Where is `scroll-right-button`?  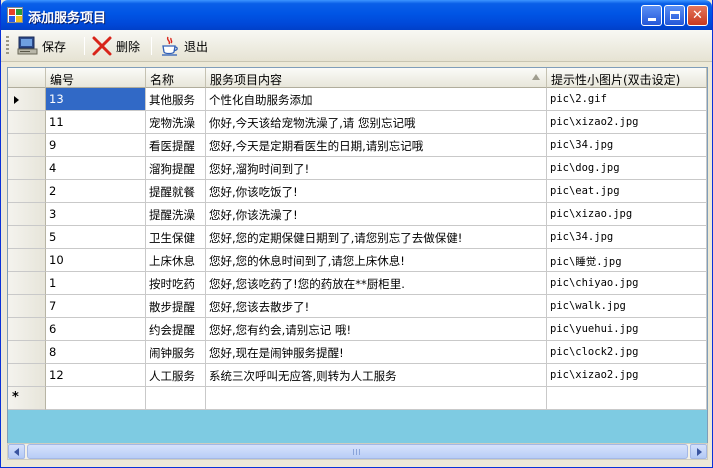 scroll-right-button is located at coordinates (698, 451).